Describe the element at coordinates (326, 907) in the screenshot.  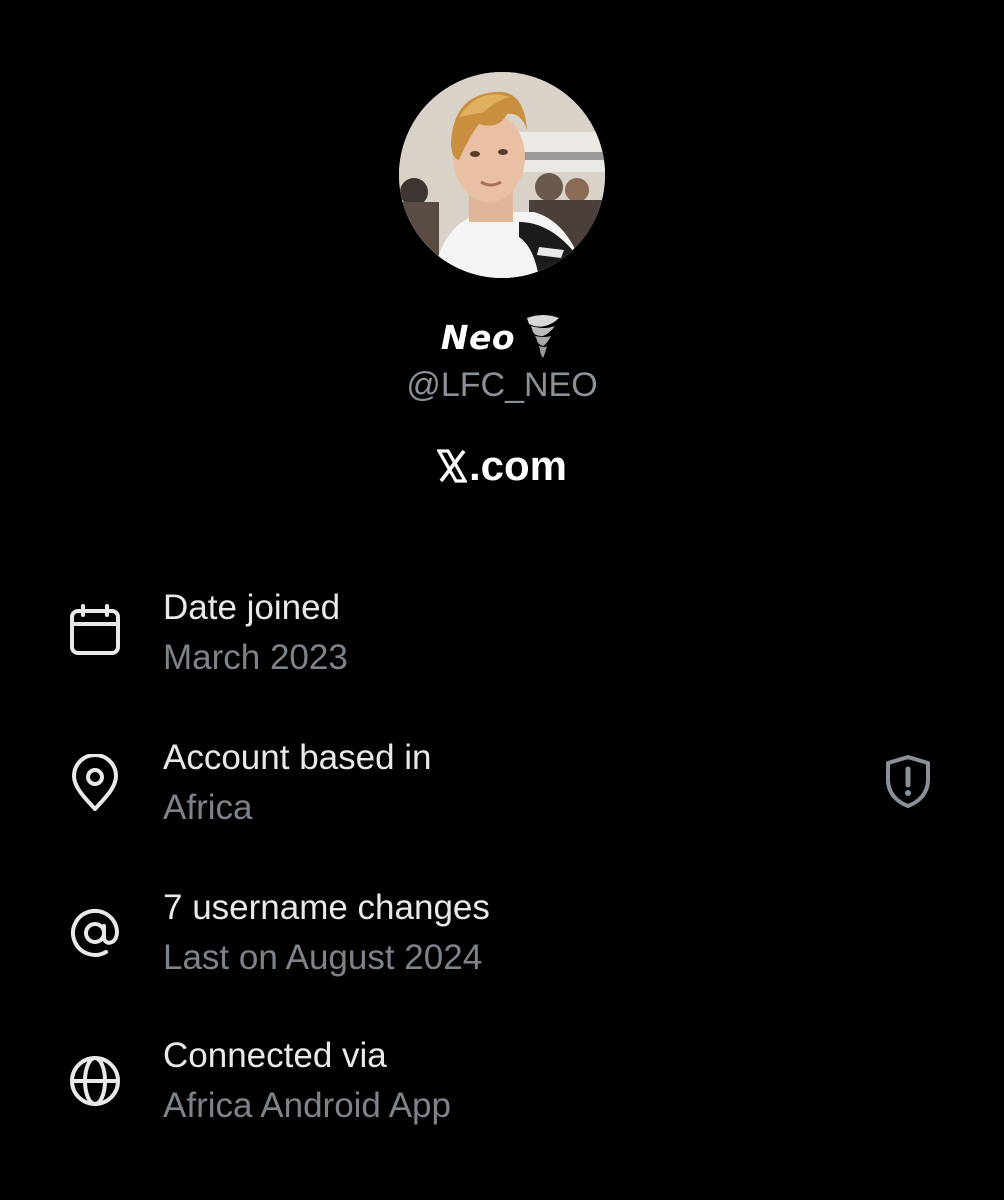
I see `detail-title: 7 username changes` at that location.